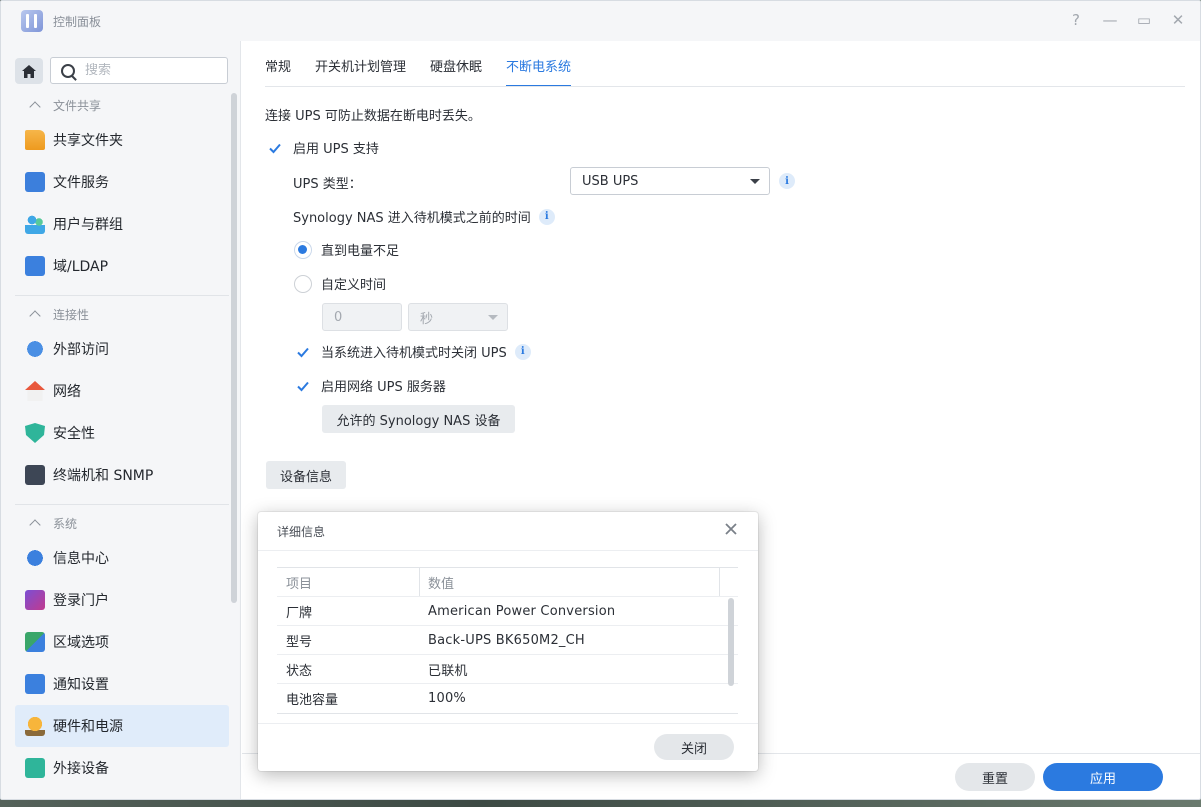  I want to click on enable-ups-row: 启用 UPS 支持, so click(322, 147).